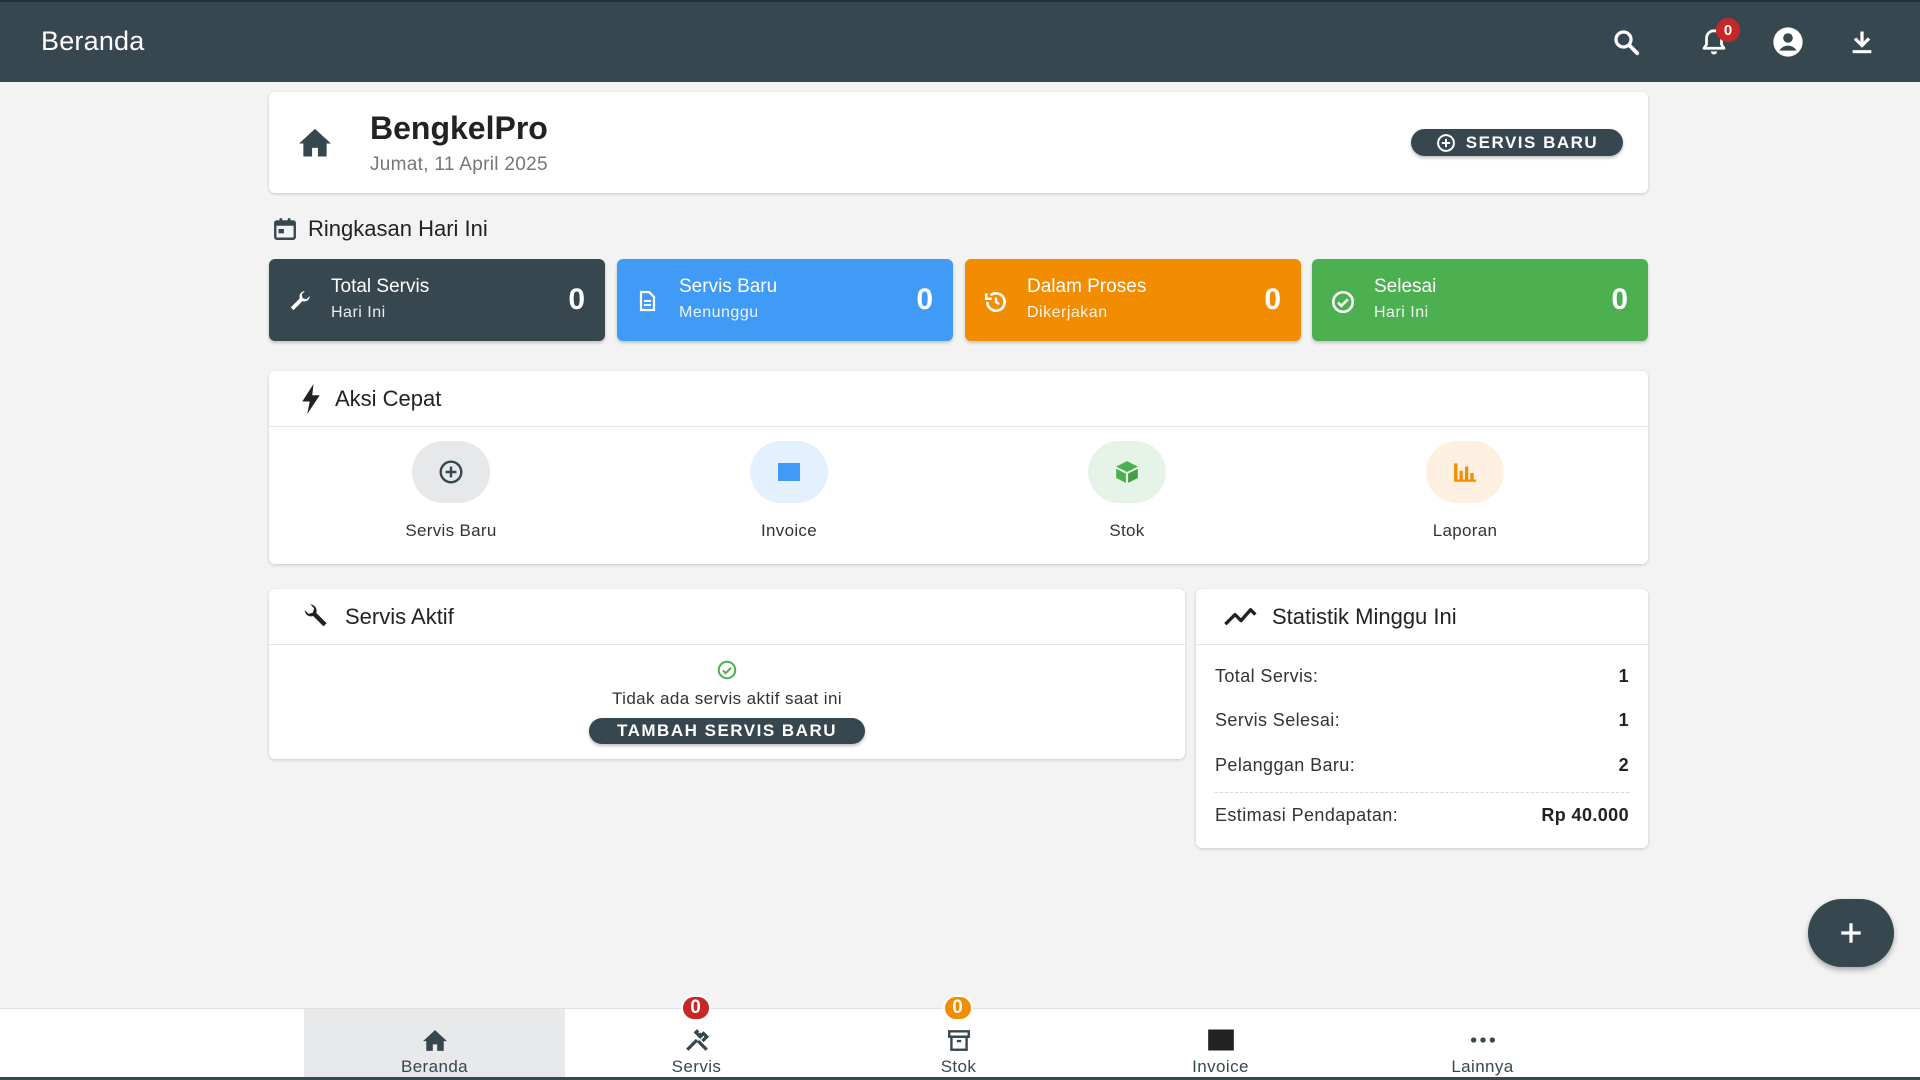 The height and width of the screenshot is (1080, 1920). What do you see at coordinates (695, 1008) in the screenshot?
I see `servis-badge: 0` at bounding box center [695, 1008].